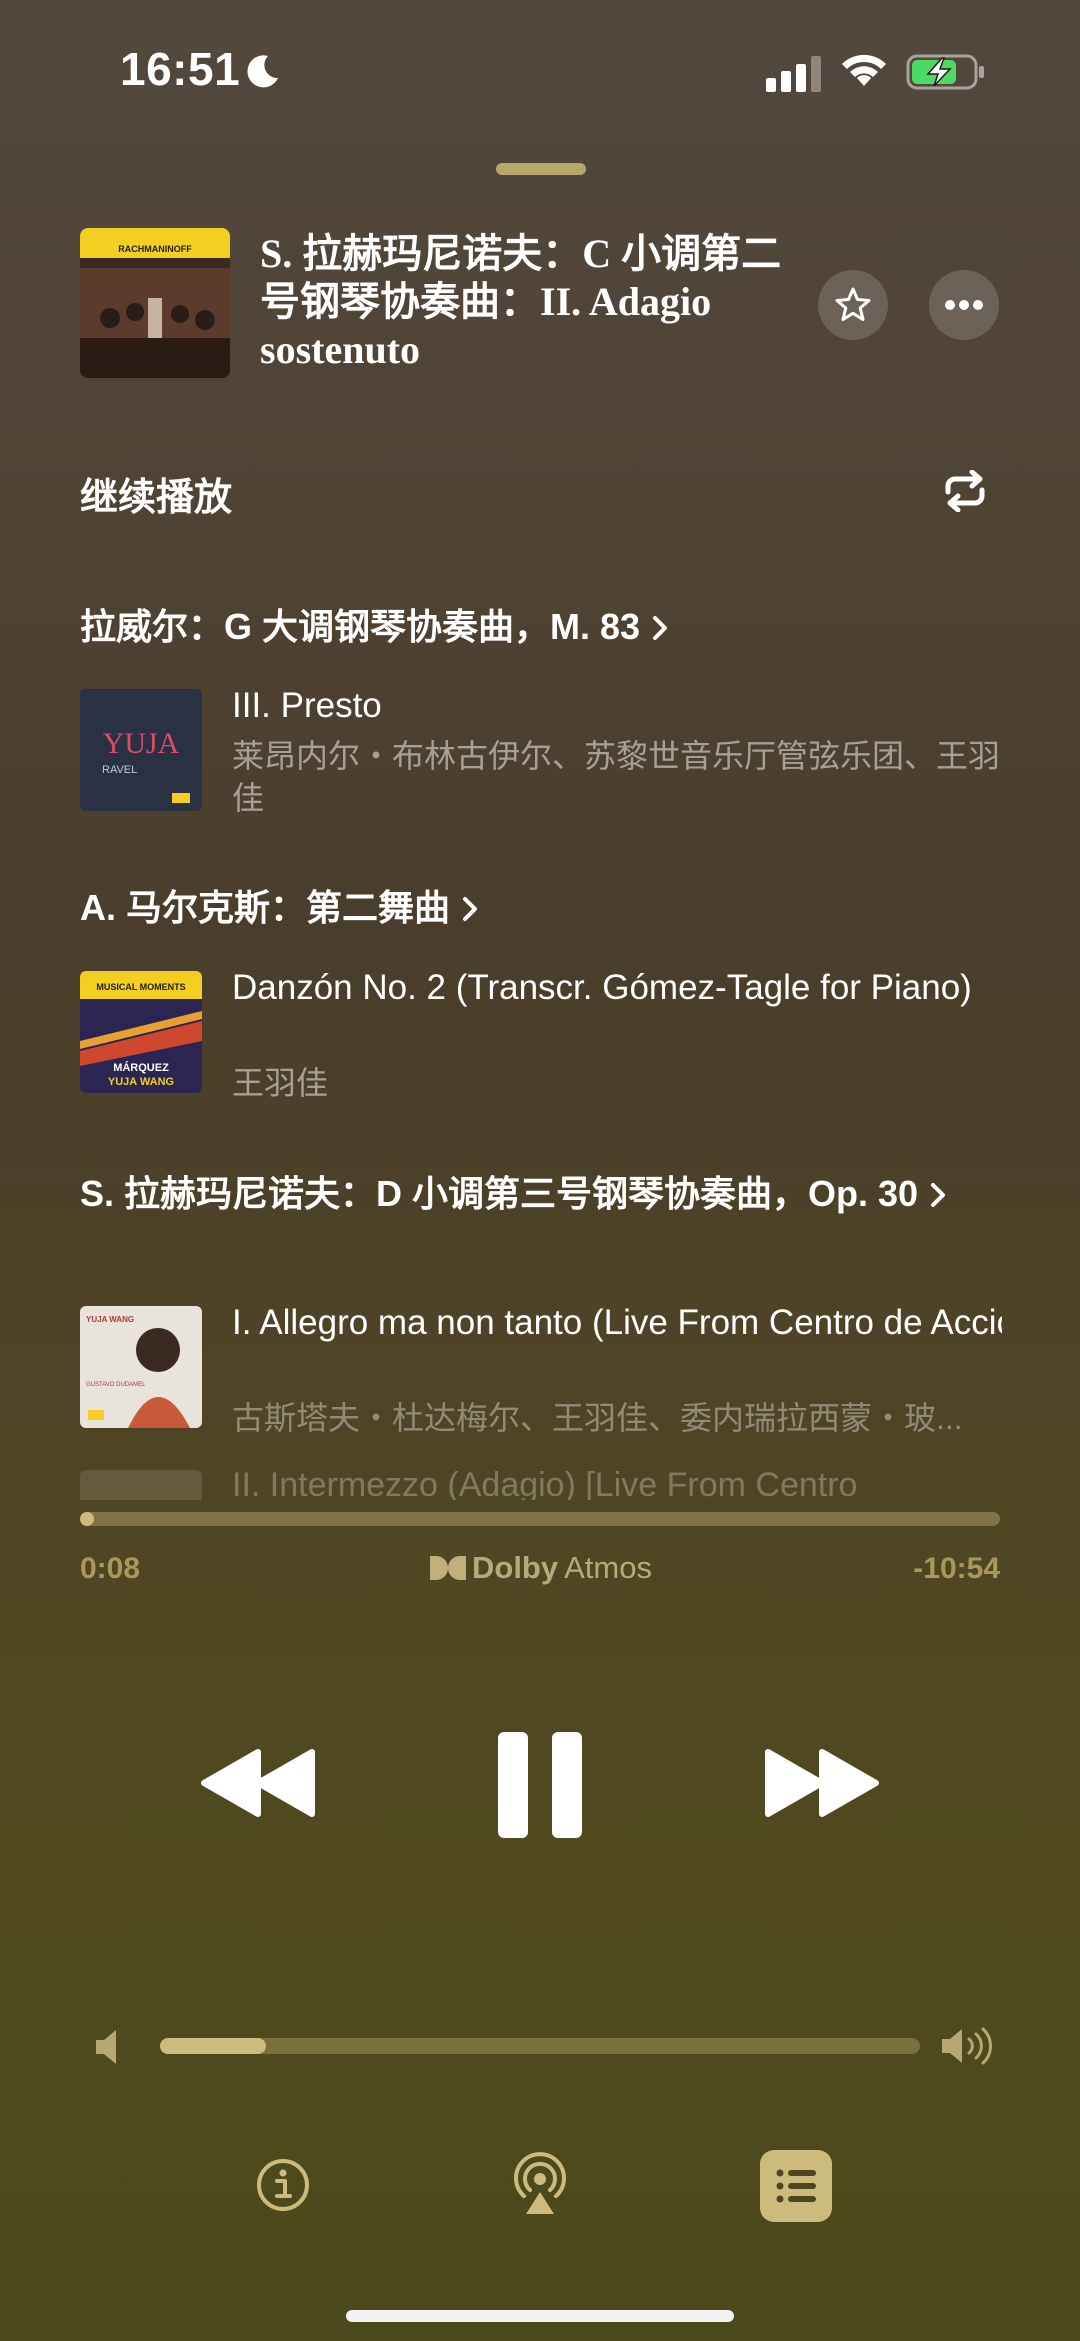  Describe the element at coordinates (540, 2046) in the screenshot. I see `volume-slider` at that location.